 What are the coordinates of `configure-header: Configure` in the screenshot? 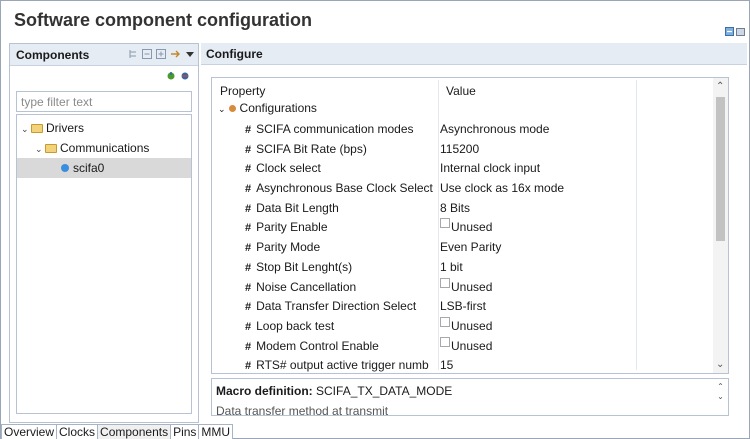 It's located at (474, 54).